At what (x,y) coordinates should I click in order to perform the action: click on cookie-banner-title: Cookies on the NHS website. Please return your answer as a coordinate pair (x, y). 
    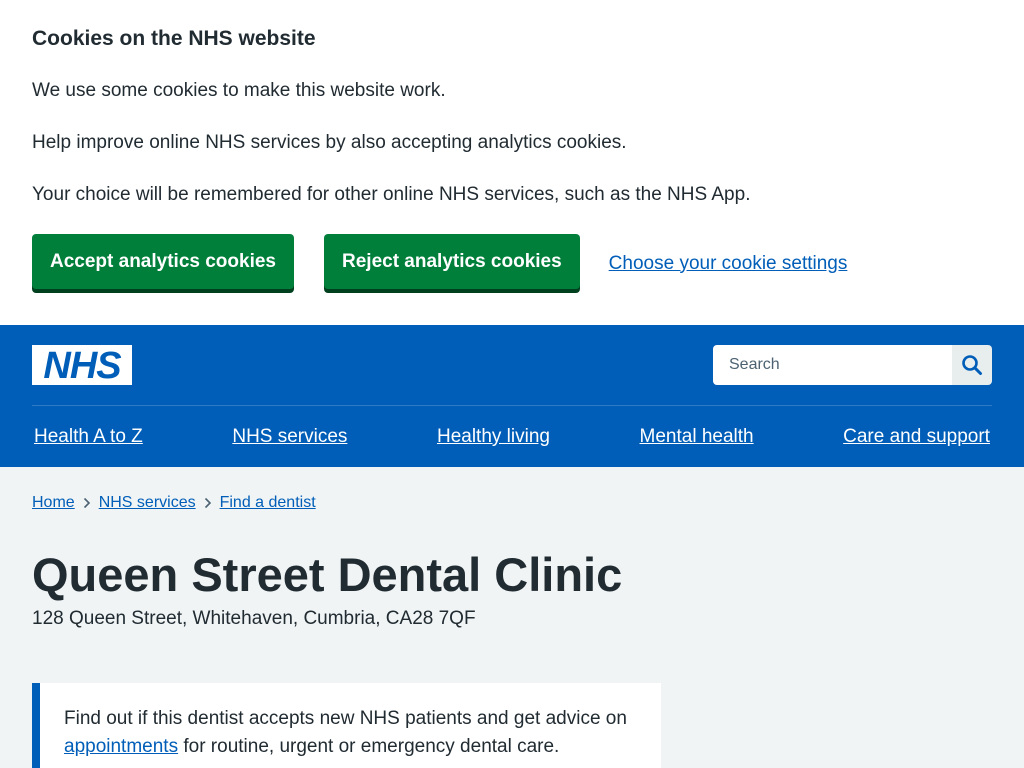
    Looking at the image, I should click on (174, 38).